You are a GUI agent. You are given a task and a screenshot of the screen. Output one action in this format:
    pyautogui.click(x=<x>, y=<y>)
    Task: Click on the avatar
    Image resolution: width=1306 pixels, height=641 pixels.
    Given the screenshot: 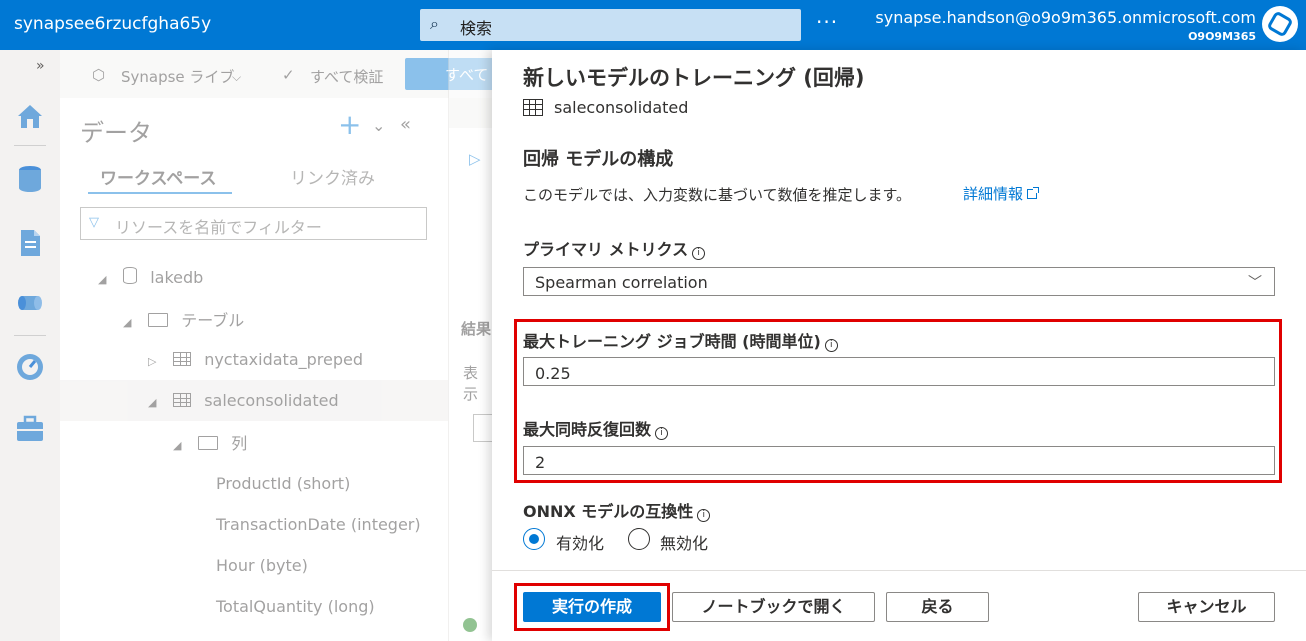 What is the action you would take?
    pyautogui.click(x=1280, y=24)
    